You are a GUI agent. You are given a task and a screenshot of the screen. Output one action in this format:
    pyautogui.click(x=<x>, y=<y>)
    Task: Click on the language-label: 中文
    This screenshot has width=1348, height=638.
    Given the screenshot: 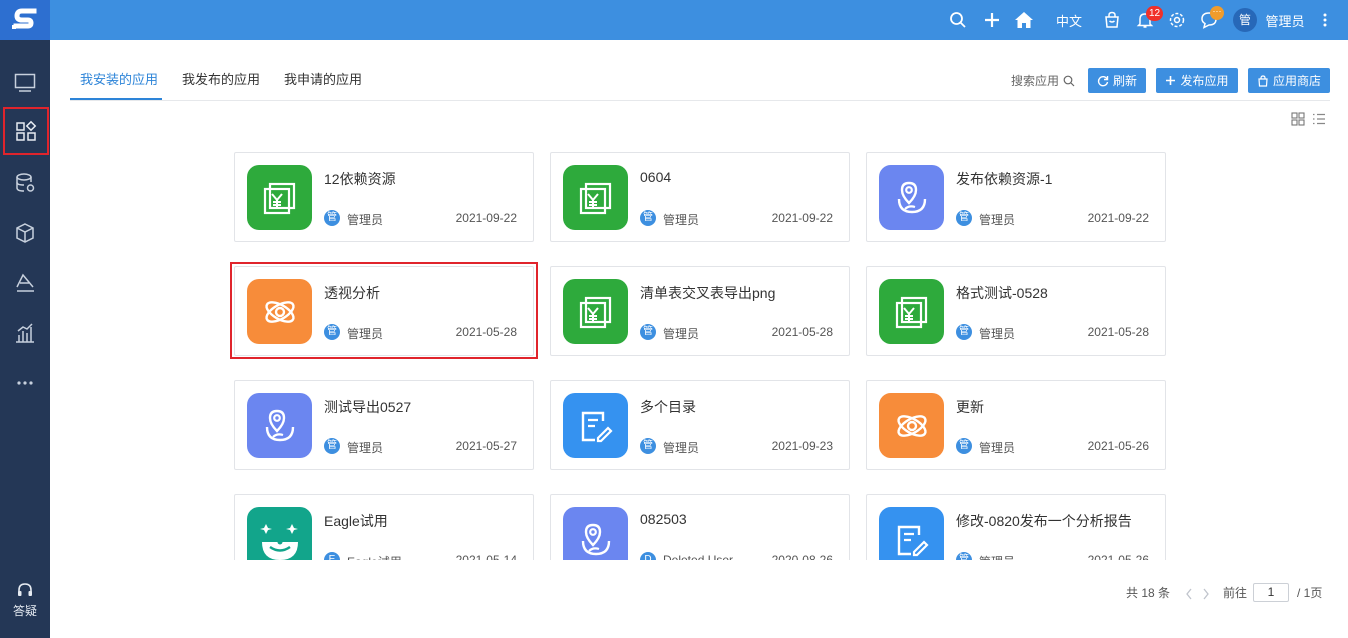 What is the action you would take?
    pyautogui.click(x=1068, y=21)
    